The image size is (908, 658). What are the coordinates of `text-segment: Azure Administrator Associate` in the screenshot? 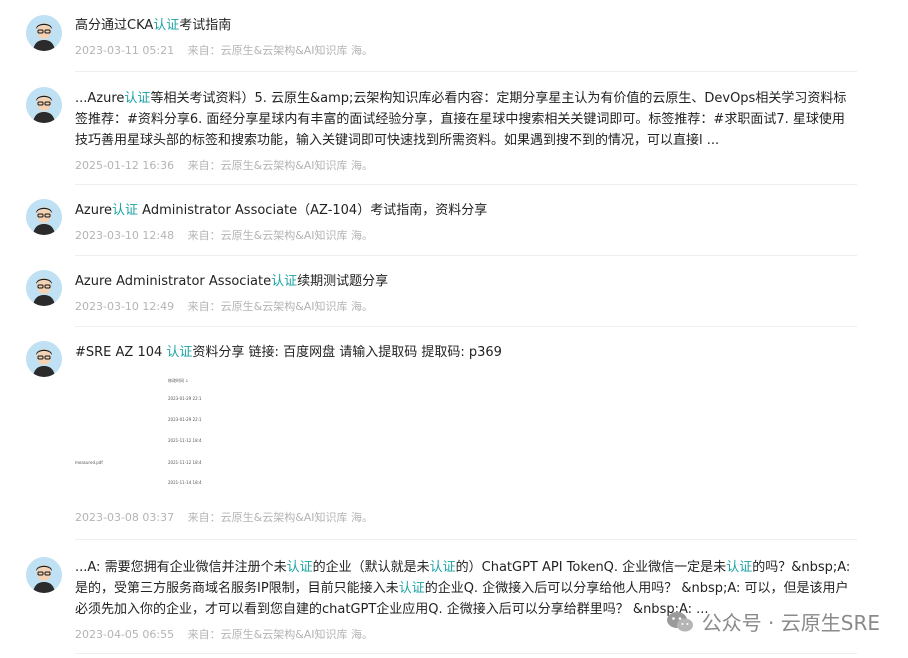 It's located at (173, 281).